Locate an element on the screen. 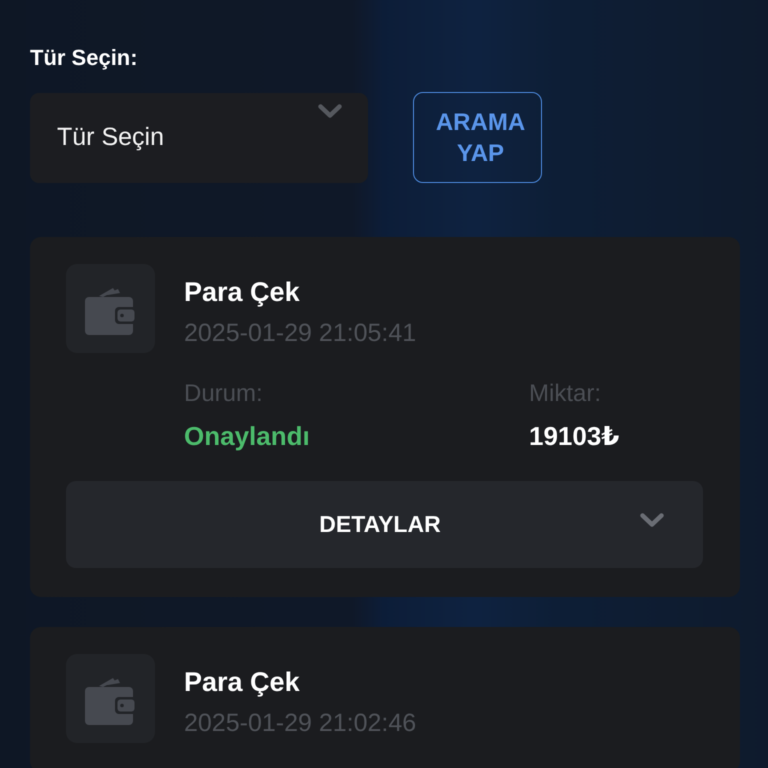 Image resolution: width=768 pixels, height=768 pixels. amount-value: 19103₺ is located at coordinates (574, 436).